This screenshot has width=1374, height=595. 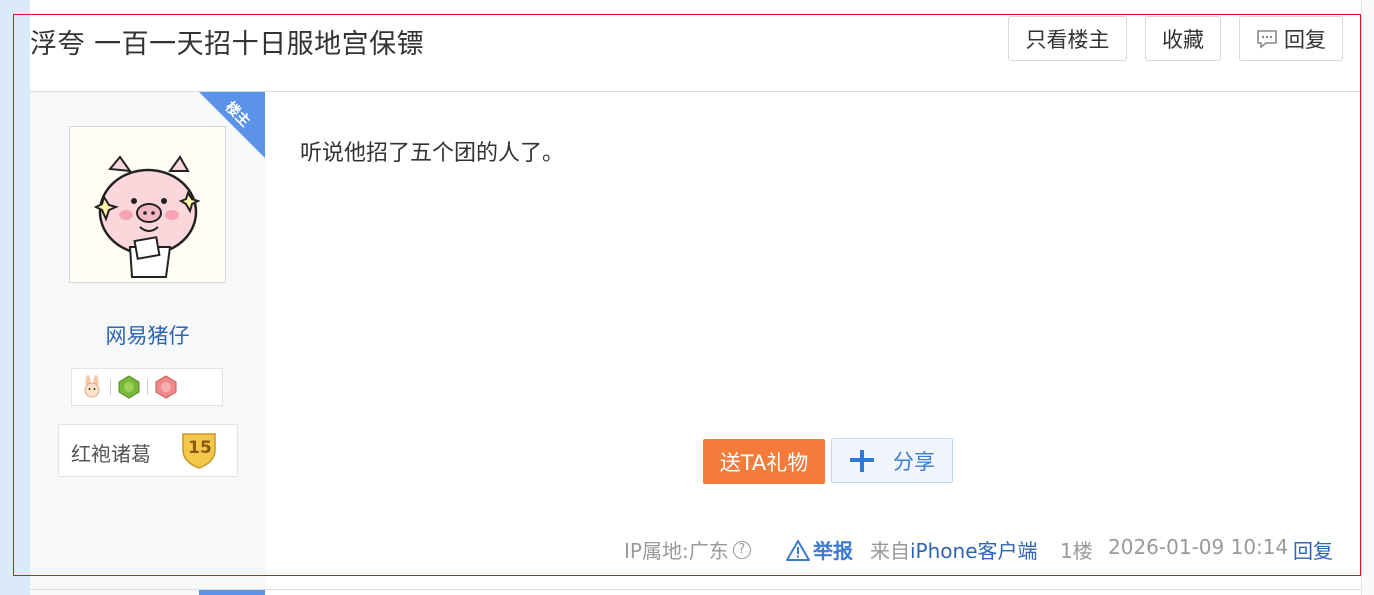 What do you see at coordinates (1305, 39) in the screenshot?
I see `reply-button-label: 回复` at bounding box center [1305, 39].